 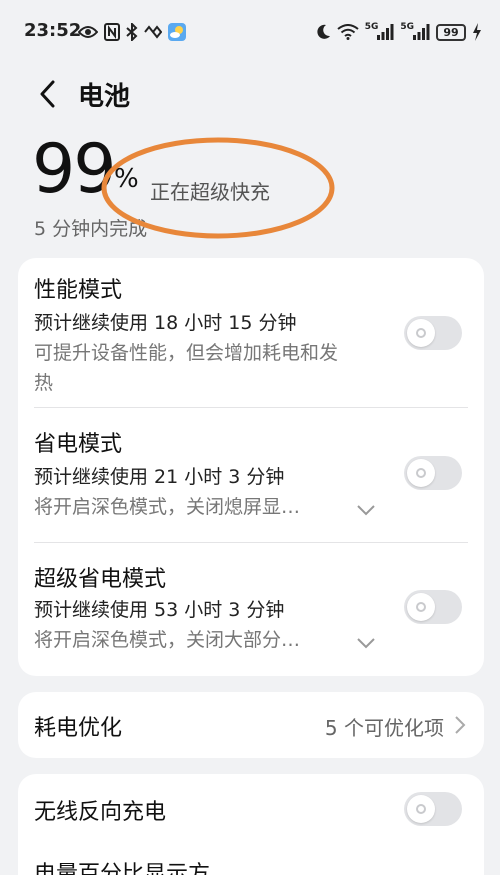 What do you see at coordinates (159, 610) in the screenshot?
I see `mode-estimate: 预计继续使用 53 小时 3 分钟` at bounding box center [159, 610].